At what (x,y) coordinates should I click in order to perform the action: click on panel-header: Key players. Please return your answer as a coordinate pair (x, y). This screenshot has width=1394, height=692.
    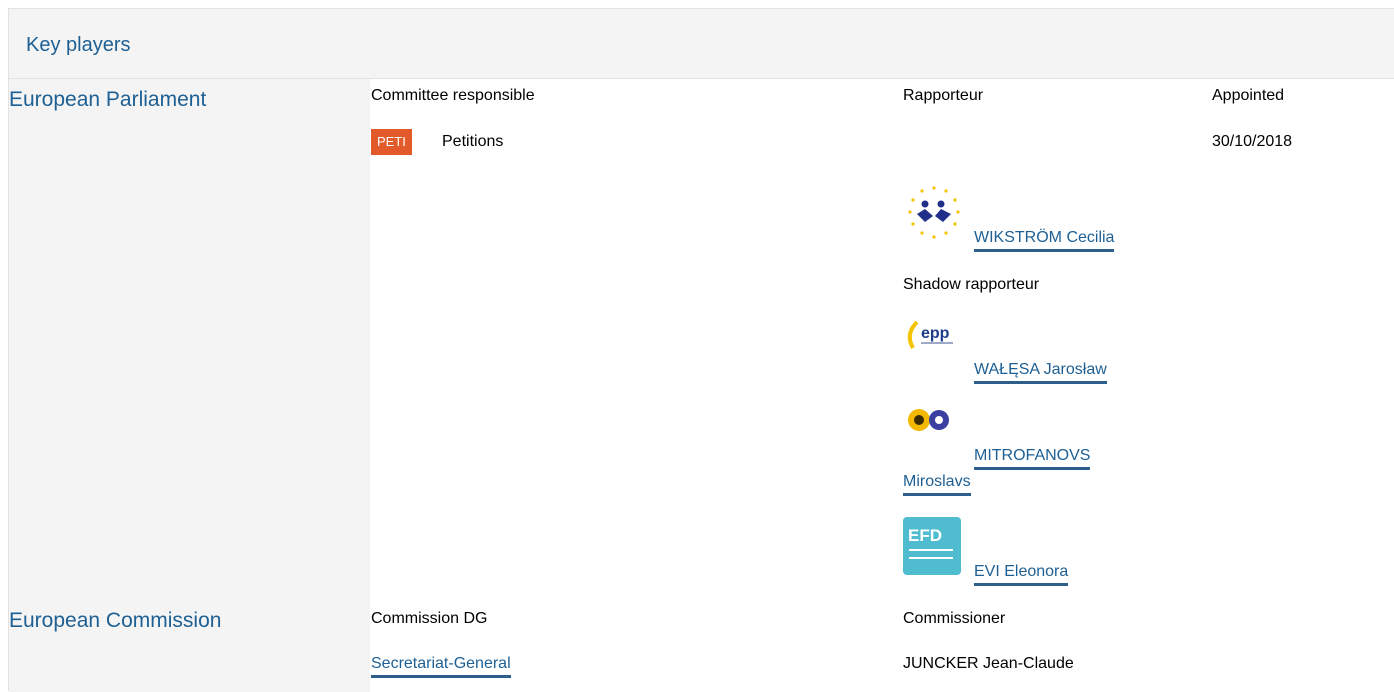
    Looking at the image, I should click on (701, 44).